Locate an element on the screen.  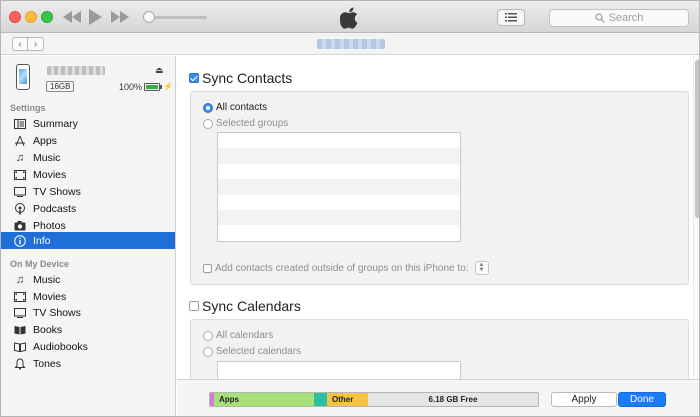
books-segment is located at coordinates (320, 399).